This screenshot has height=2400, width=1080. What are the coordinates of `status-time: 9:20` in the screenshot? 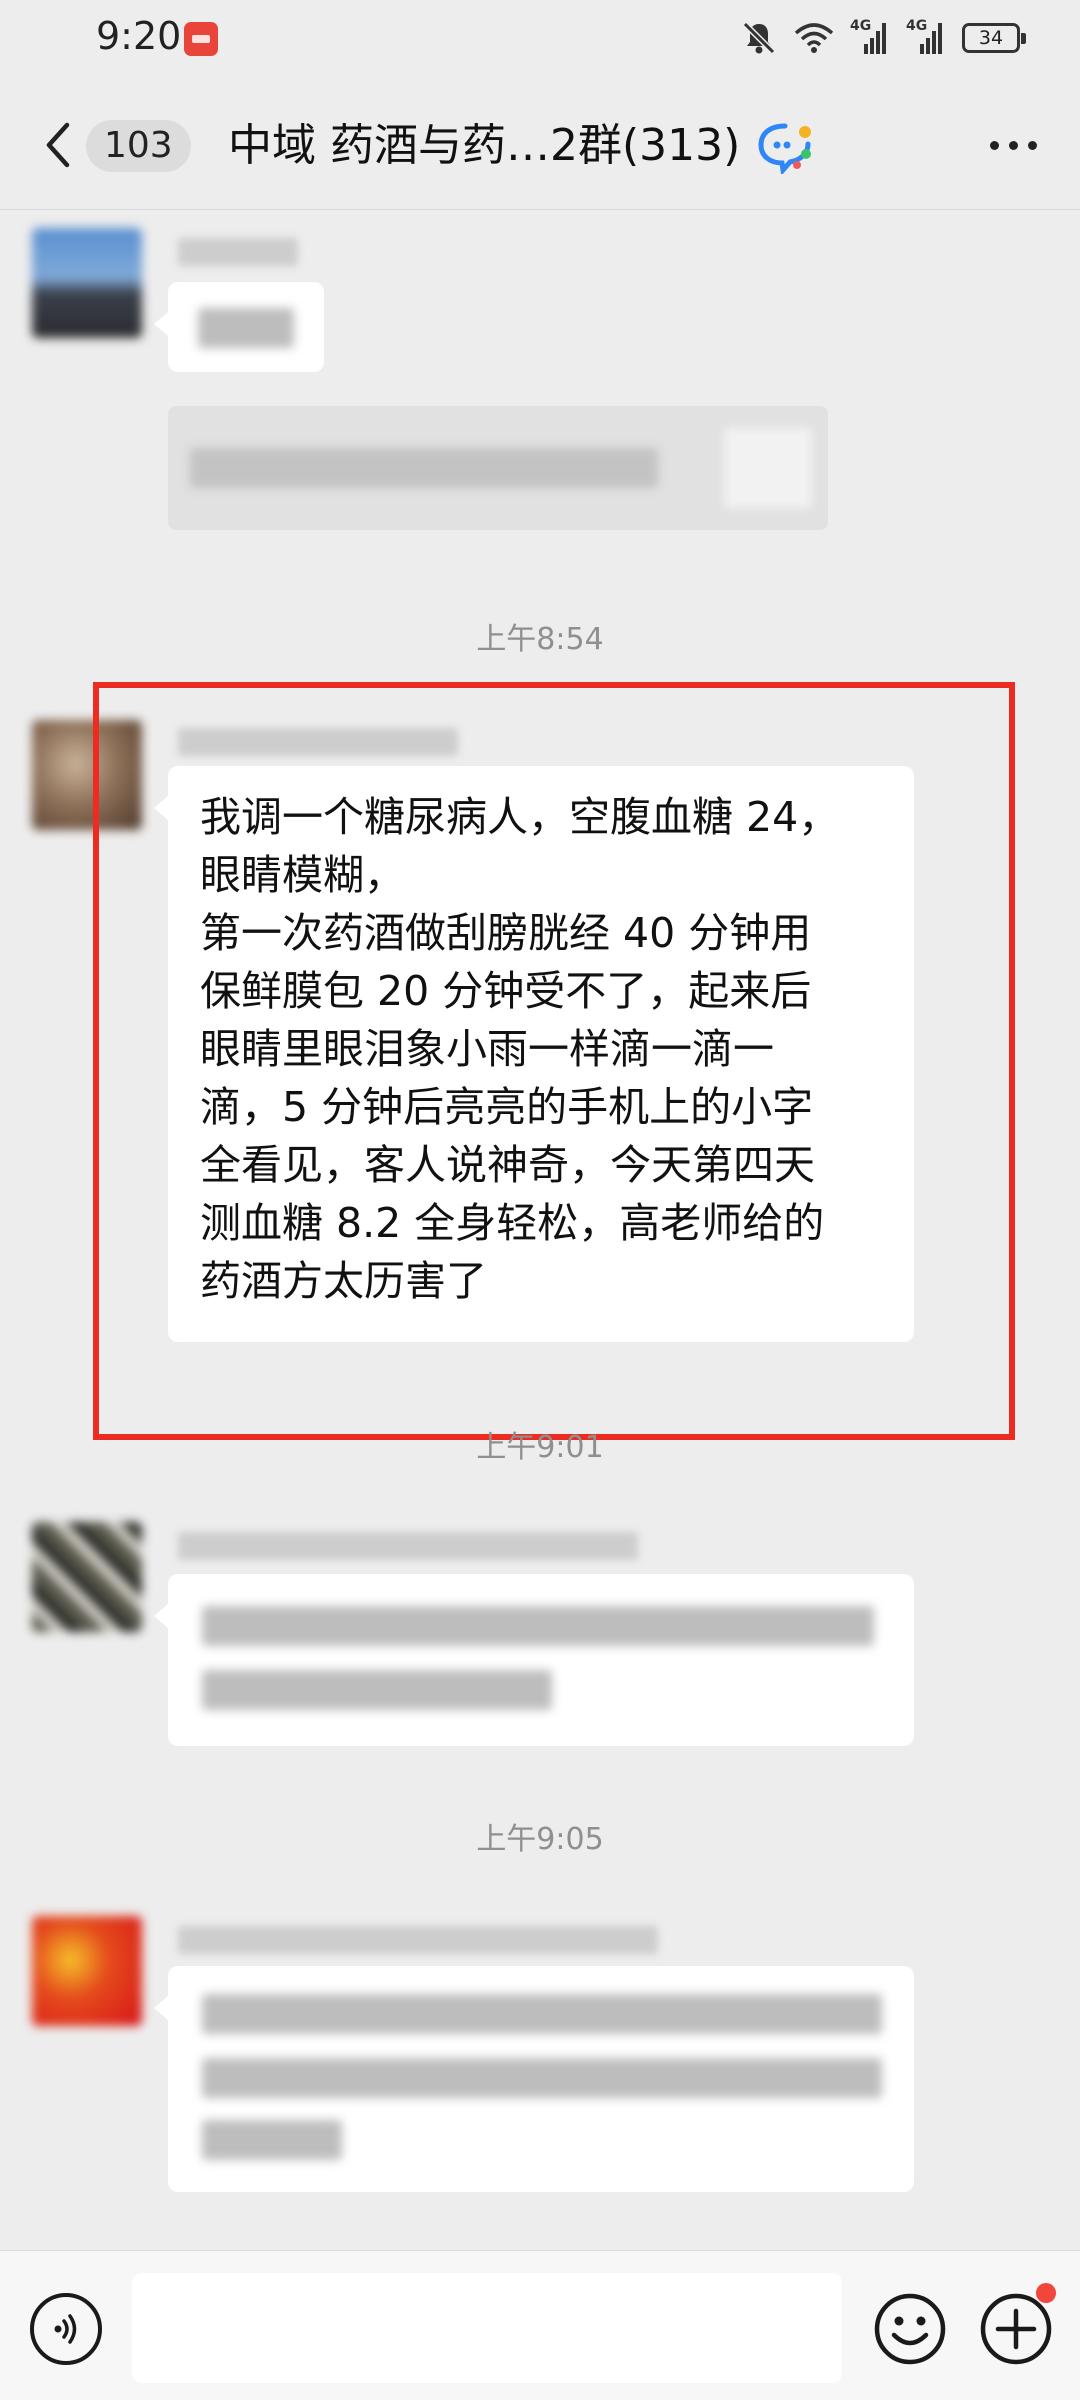 It's located at (139, 36).